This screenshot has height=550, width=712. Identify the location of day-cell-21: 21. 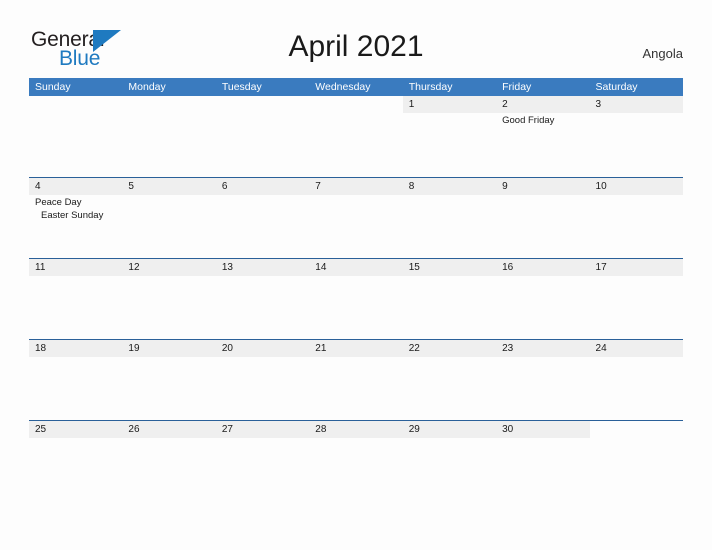
(356, 380).